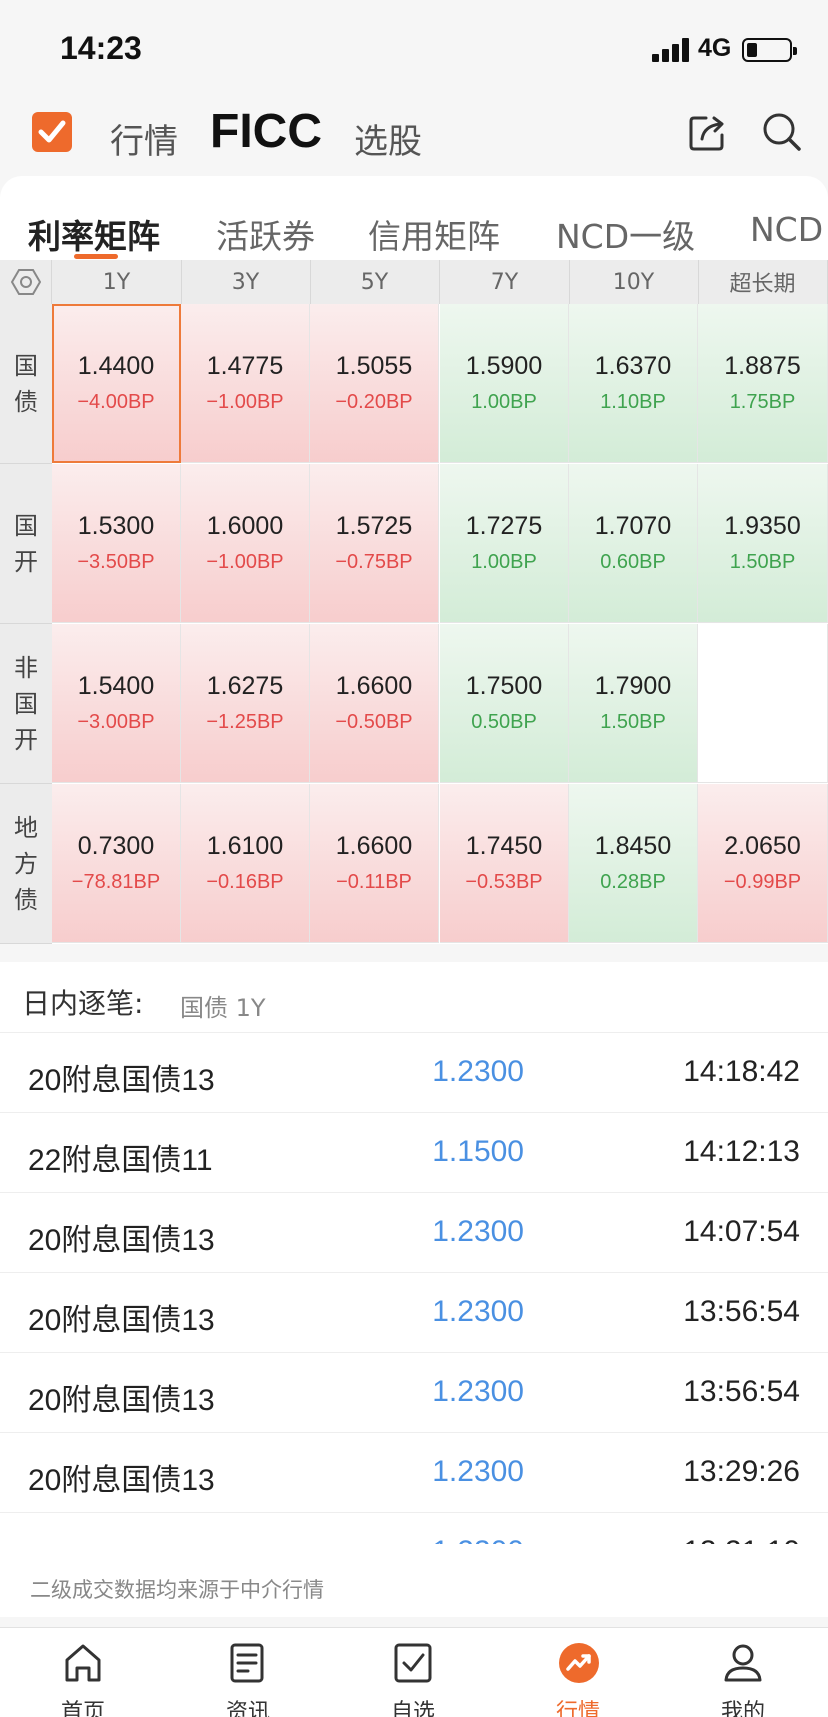 The width and height of the screenshot is (828, 1717). I want to click on network-type: 4G, so click(715, 48).